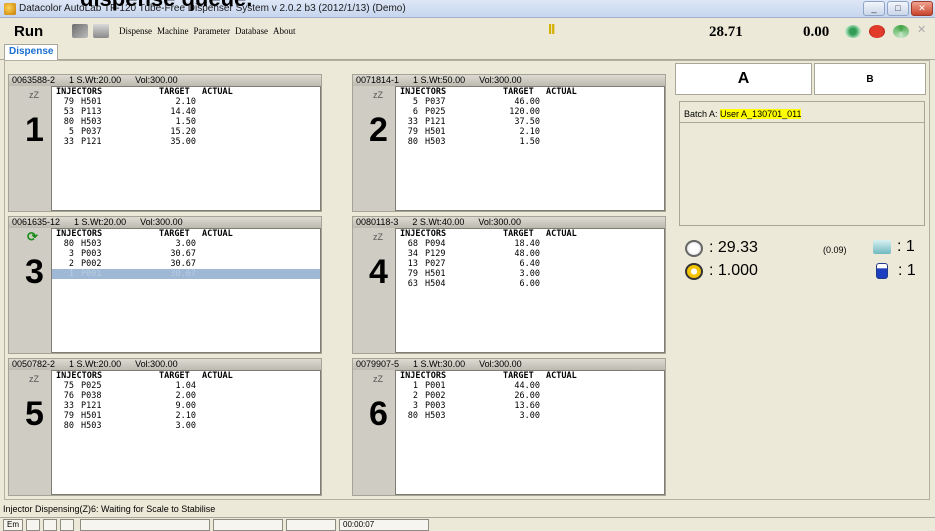 The height and width of the screenshot is (531, 935). Describe the element at coordinates (923, 31) in the screenshot. I see `close-app-icon: ✕` at that location.